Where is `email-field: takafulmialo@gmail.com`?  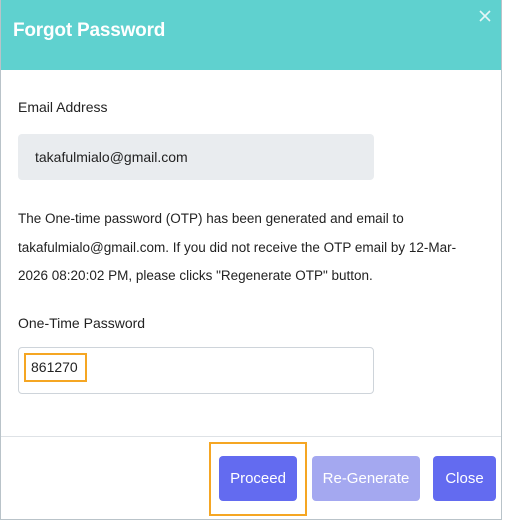 email-field: takafulmialo@gmail.com is located at coordinates (196, 157).